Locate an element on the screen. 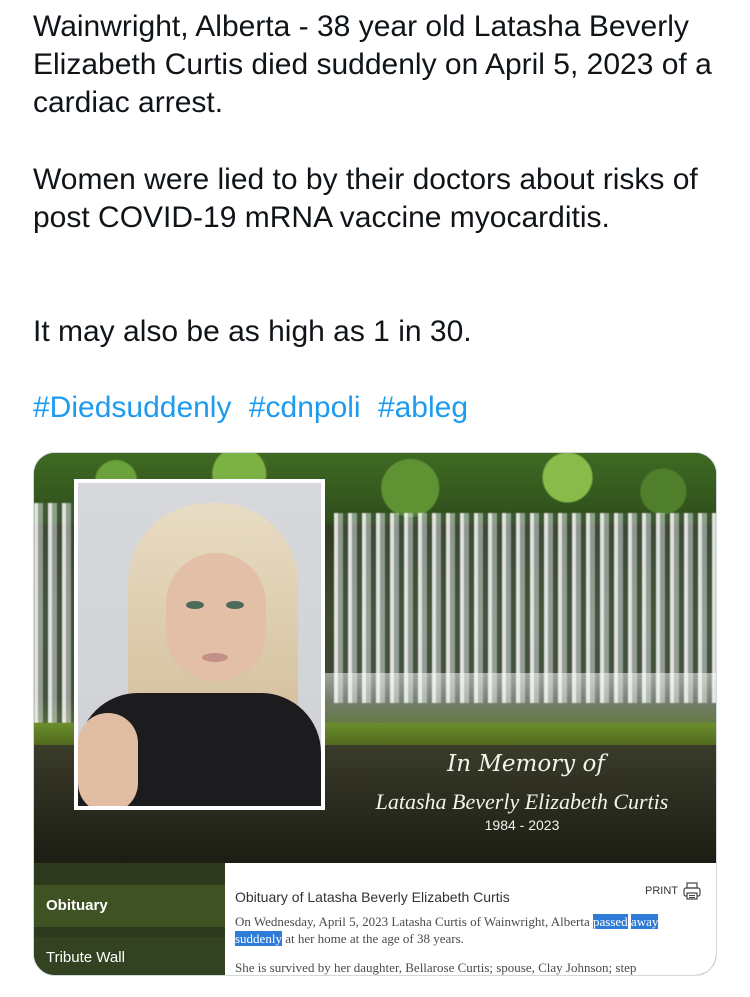  tweet-text-paragraph-3: It may also be as high as 1 in 30. is located at coordinates (252, 331).